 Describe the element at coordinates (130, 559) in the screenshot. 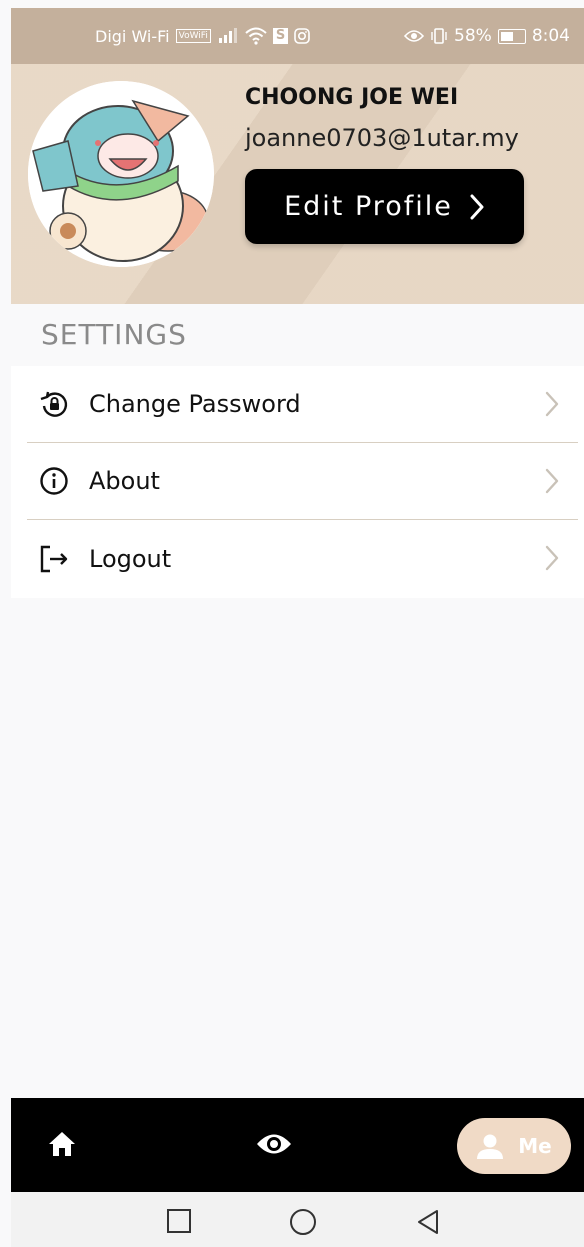

I see `menu-item-label: Logout` at that location.